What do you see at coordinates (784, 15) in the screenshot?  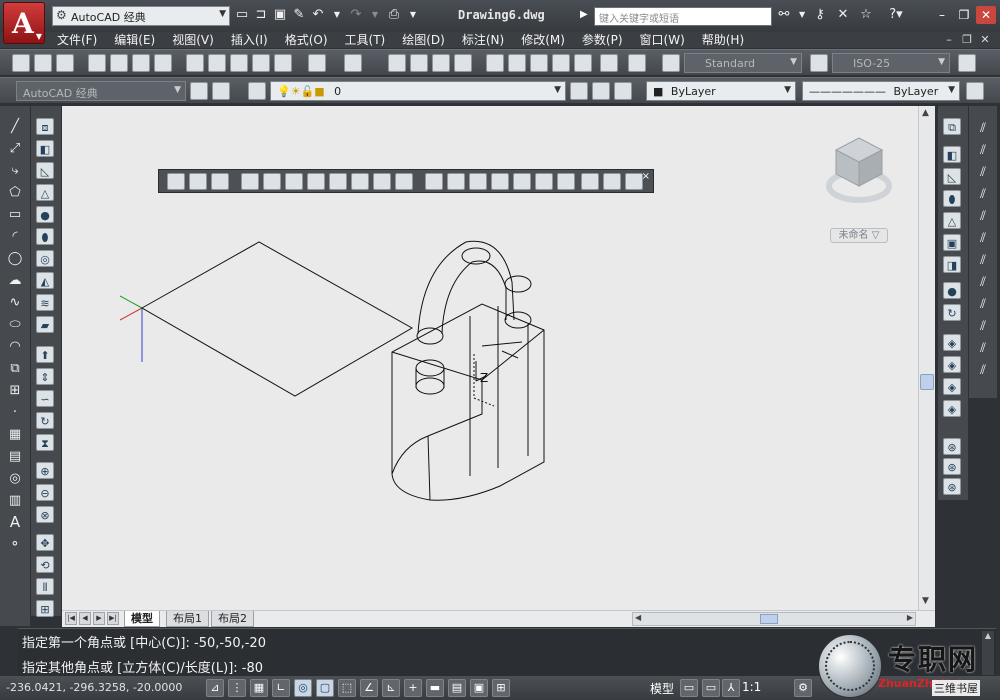 I see `binoculars-icon: ⚯` at bounding box center [784, 15].